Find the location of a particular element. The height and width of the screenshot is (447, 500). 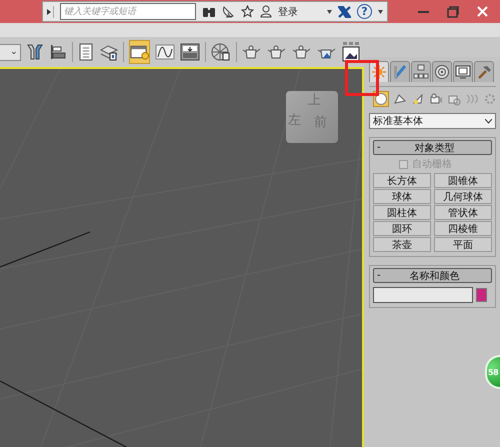

binoculars-icon is located at coordinates (209, 12).